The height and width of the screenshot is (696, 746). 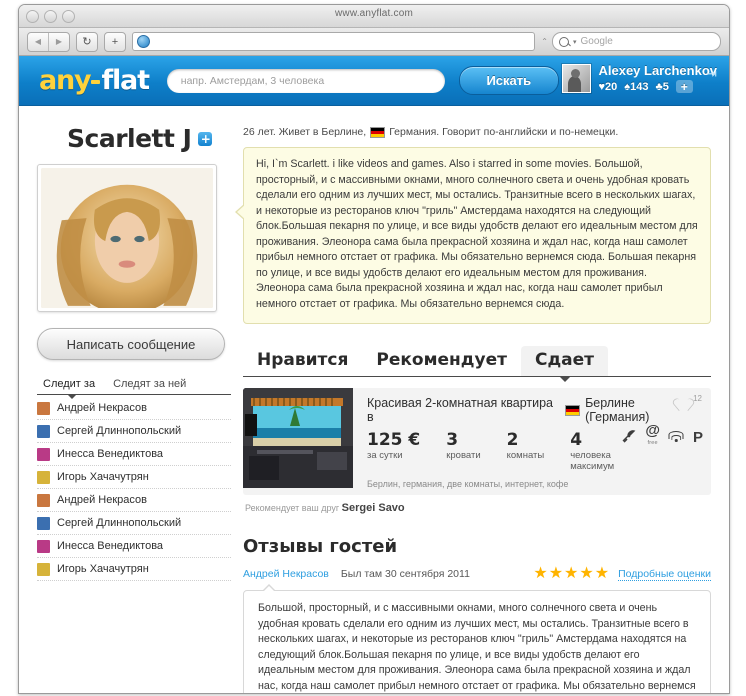 I want to click on tab-followers: Следят за ней, so click(x=152, y=384).